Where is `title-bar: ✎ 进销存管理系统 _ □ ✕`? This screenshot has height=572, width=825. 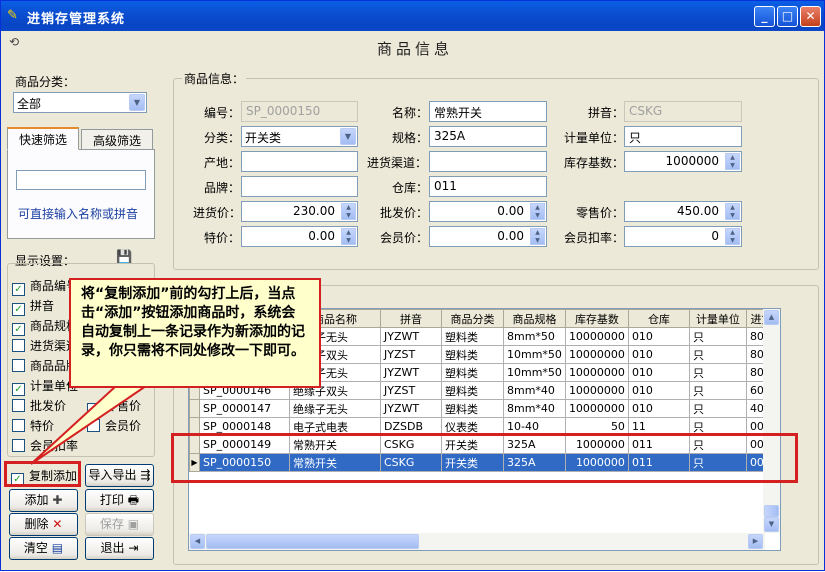
title-bar: ✎ 进销存管理系统 _ □ ✕ is located at coordinates (412, 16).